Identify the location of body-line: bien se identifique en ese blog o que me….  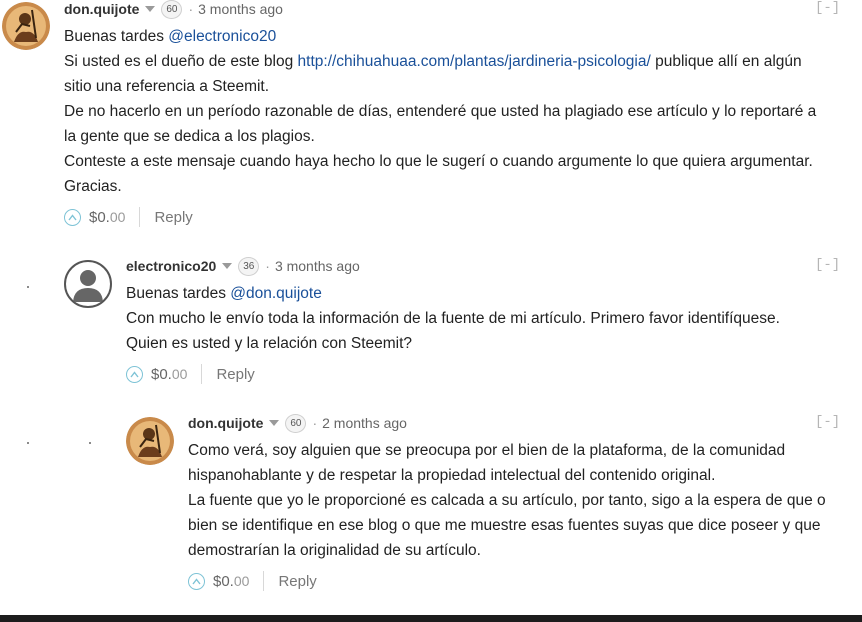
(504, 525).